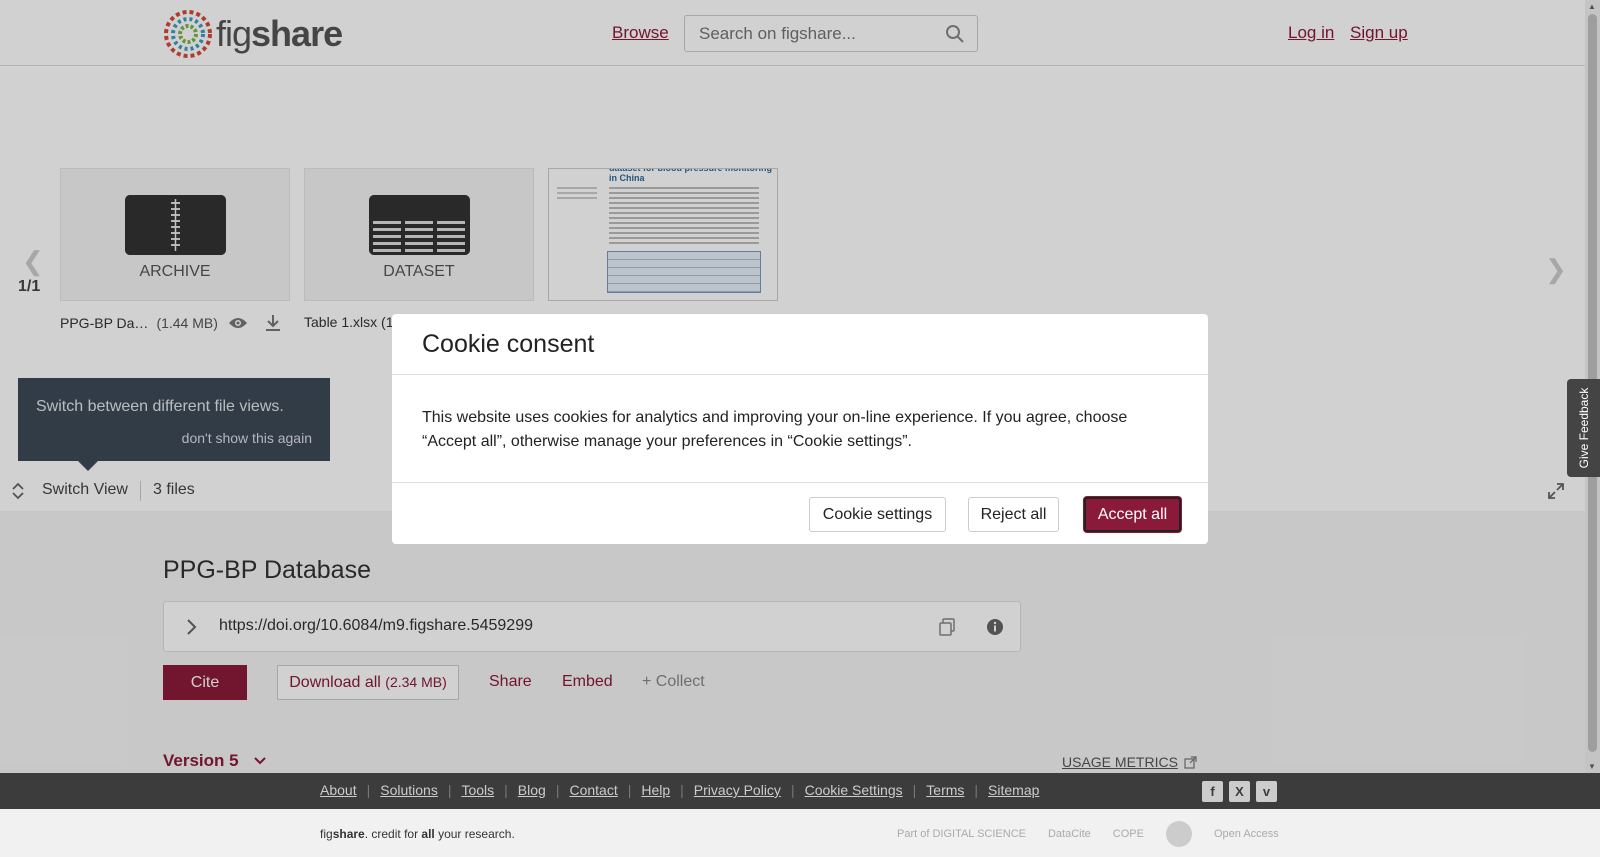 The image size is (1600, 857). What do you see at coordinates (854, 790) in the screenshot?
I see `footer-link-cookie-settings: Cookie Settings` at bounding box center [854, 790].